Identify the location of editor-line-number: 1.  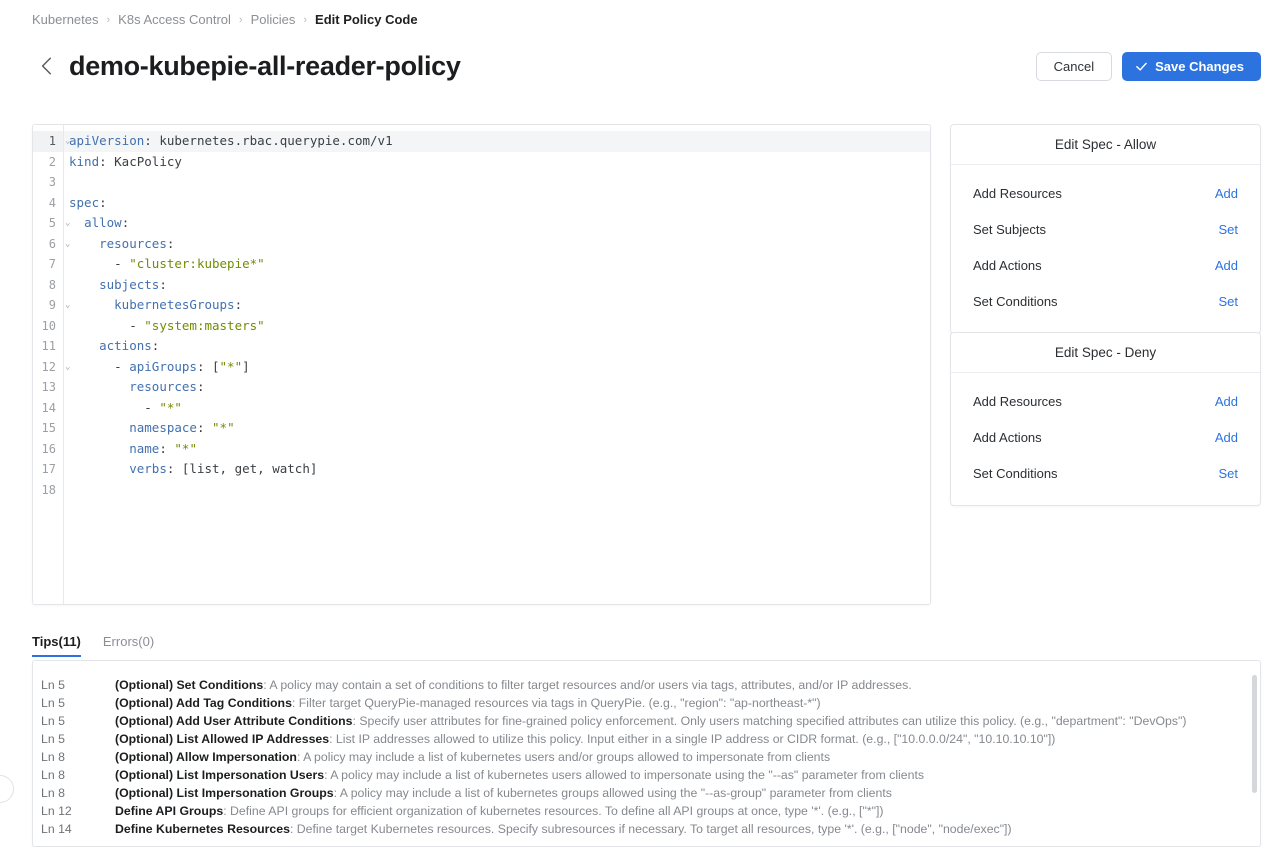
(48, 141).